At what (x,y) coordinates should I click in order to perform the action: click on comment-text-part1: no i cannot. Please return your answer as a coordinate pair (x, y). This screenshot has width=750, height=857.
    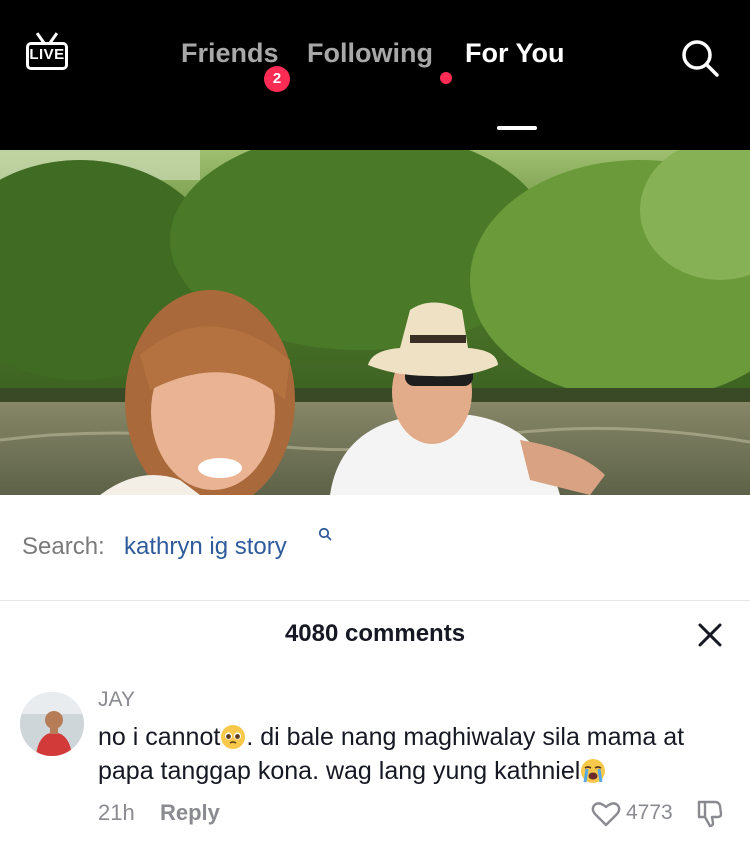
    Looking at the image, I should click on (159, 737).